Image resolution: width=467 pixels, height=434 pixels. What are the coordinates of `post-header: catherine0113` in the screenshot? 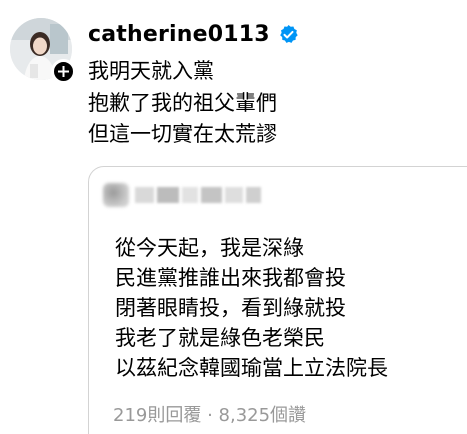 It's located at (193, 34).